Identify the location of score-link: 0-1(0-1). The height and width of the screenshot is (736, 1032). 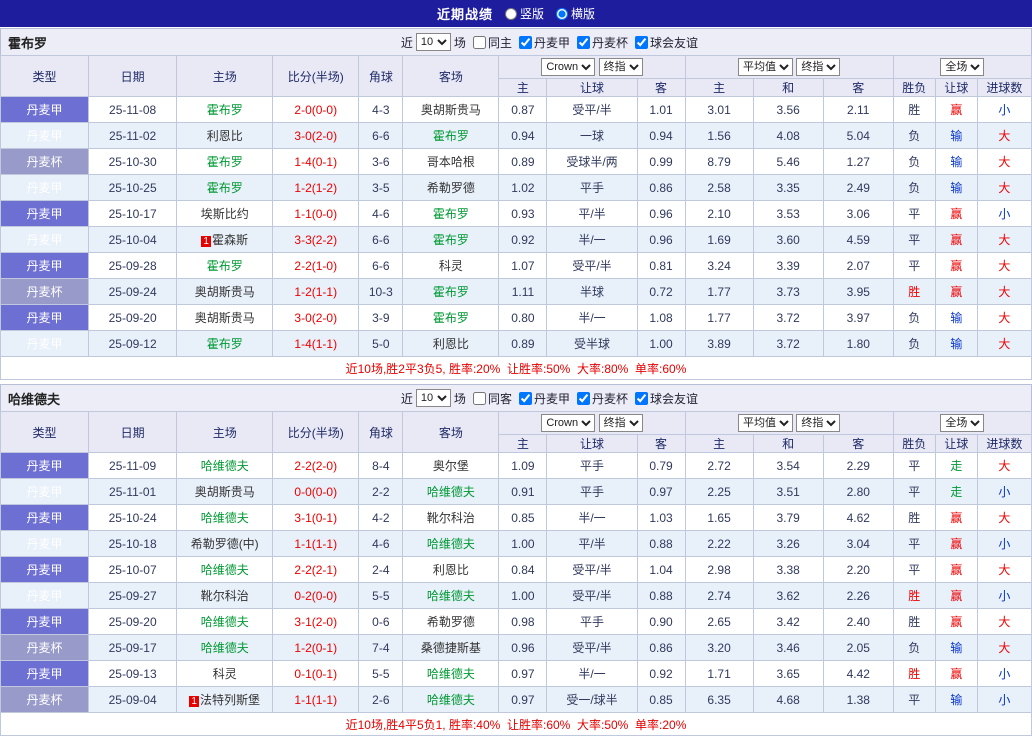
(315, 674).